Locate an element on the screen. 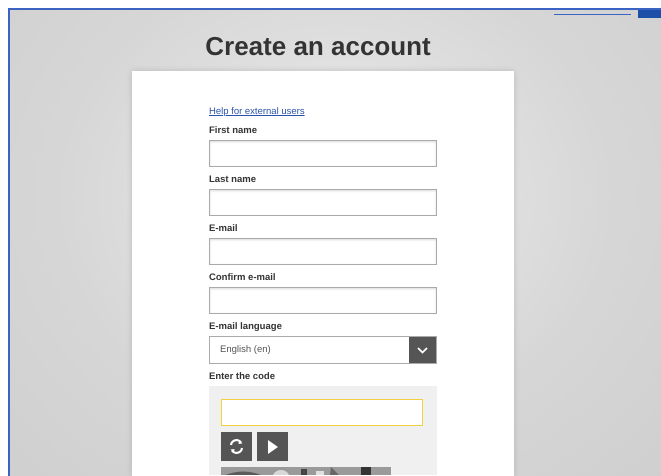  field-label: Last name is located at coordinates (233, 180).